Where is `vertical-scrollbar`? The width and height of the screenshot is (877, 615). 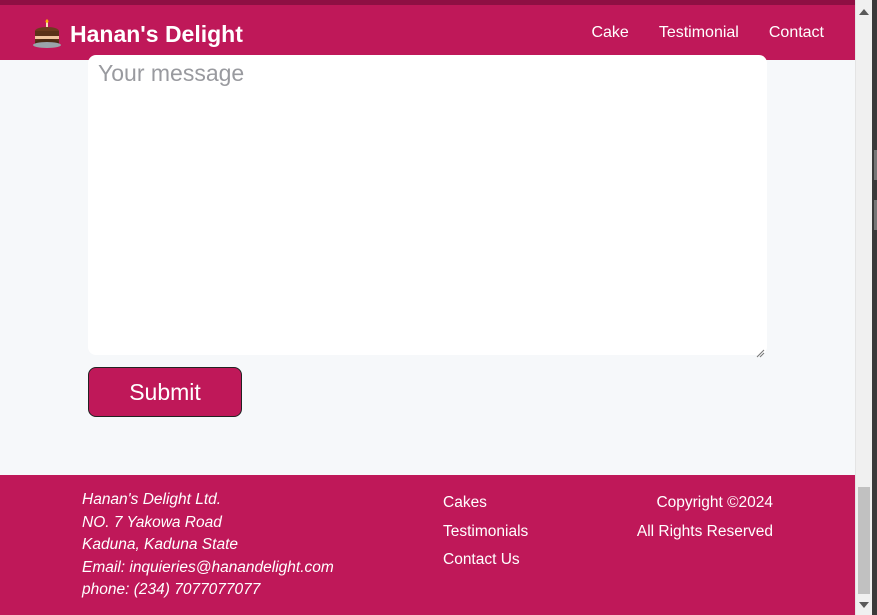
vertical-scrollbar is located at coordinates (863, 307).